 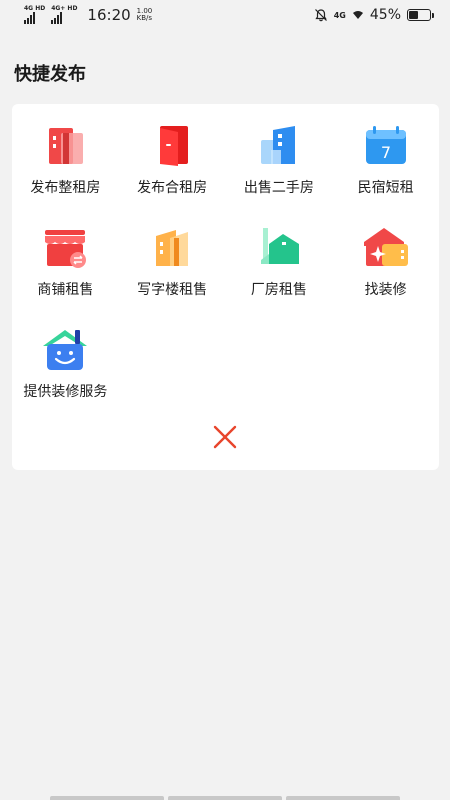 I want to click on item-label: 发布合租房, so click(x=172, y=188).